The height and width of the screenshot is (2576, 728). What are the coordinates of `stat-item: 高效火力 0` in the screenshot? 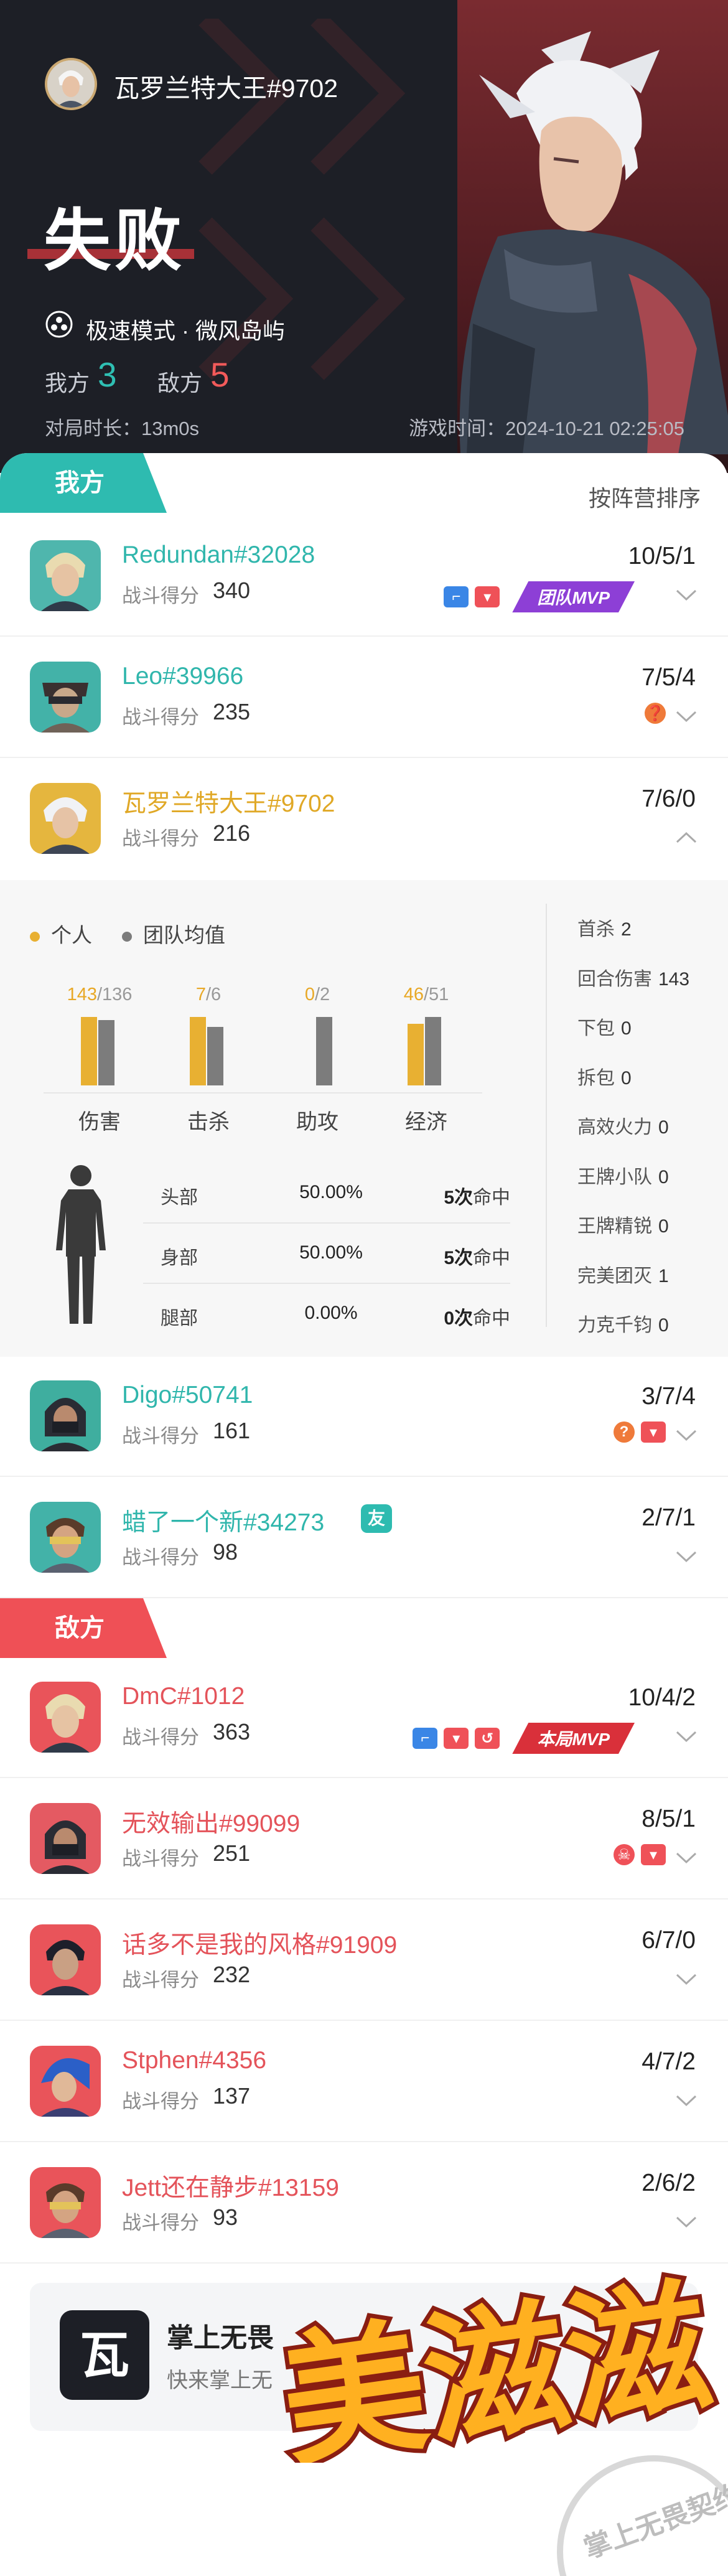 It's located at (645, 1128).